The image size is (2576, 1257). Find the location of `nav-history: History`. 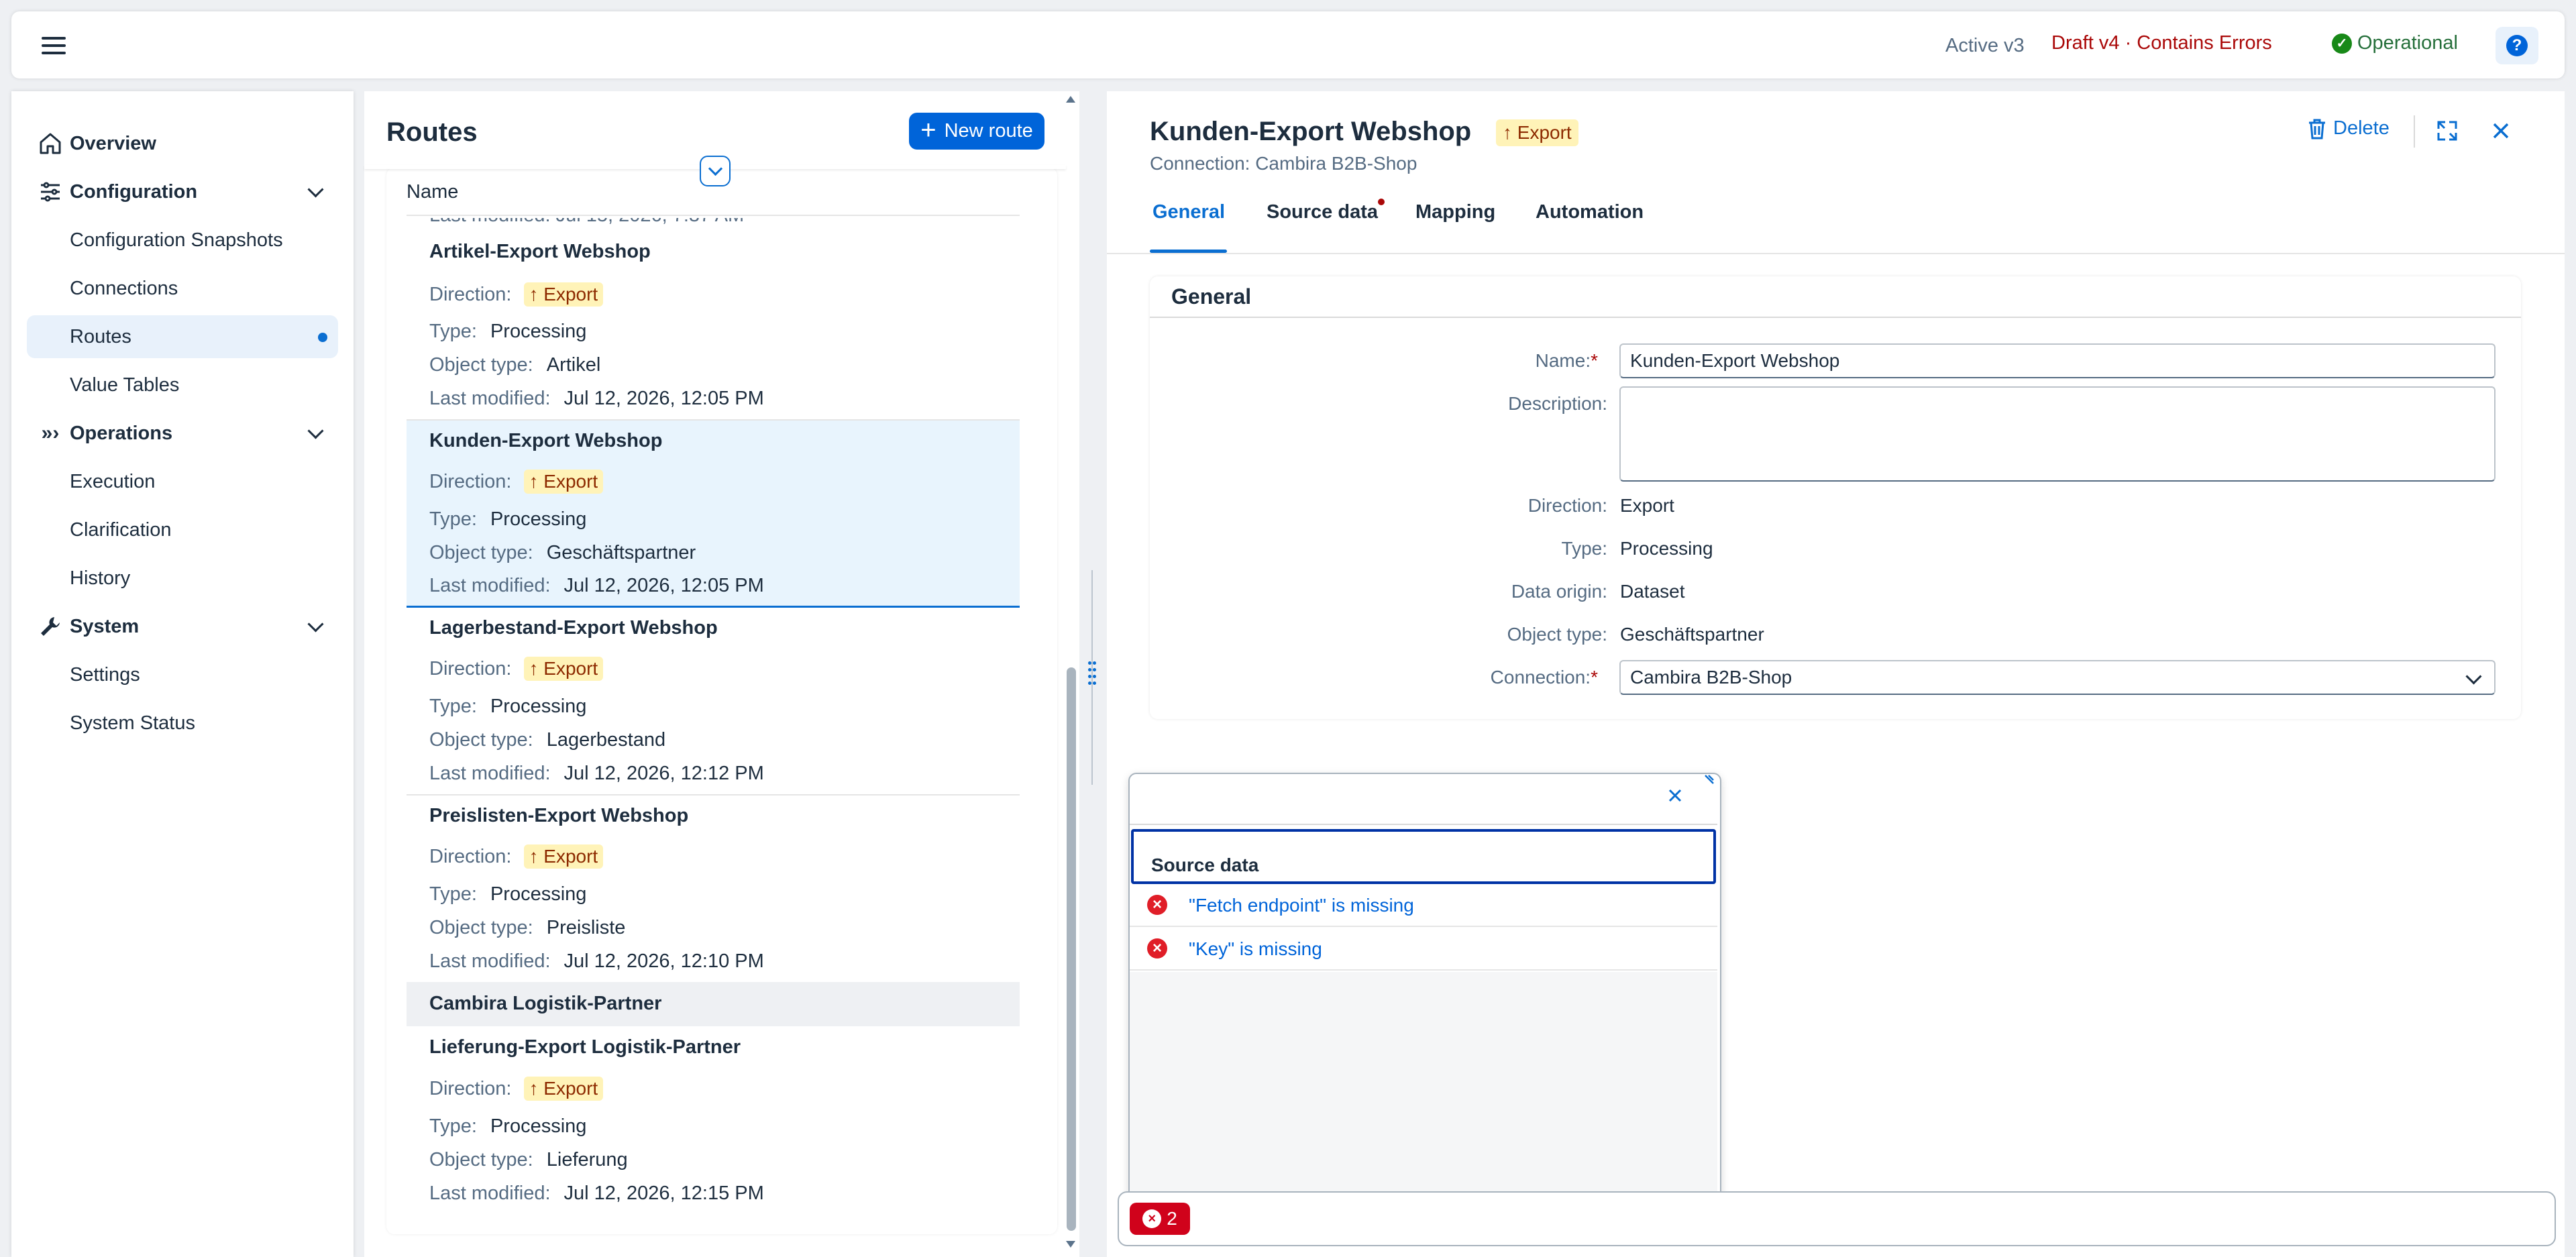

nav-history: History is located at coordinates (182, 579).